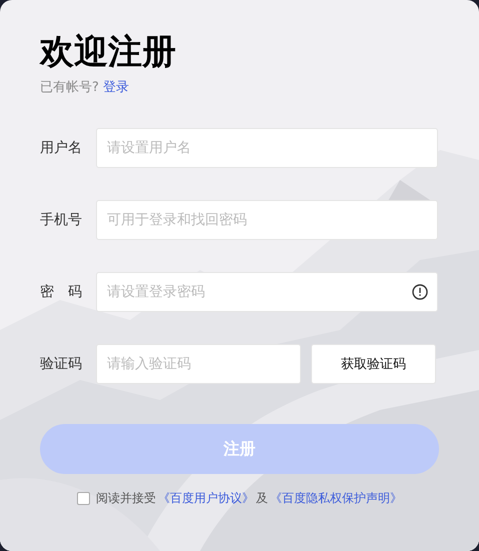 The height and width of the screenshot is (551, 479). Describe the element at coordinates (69, 87) in the screenshot. I see `login-prompt: 已有帐号?` at that location.